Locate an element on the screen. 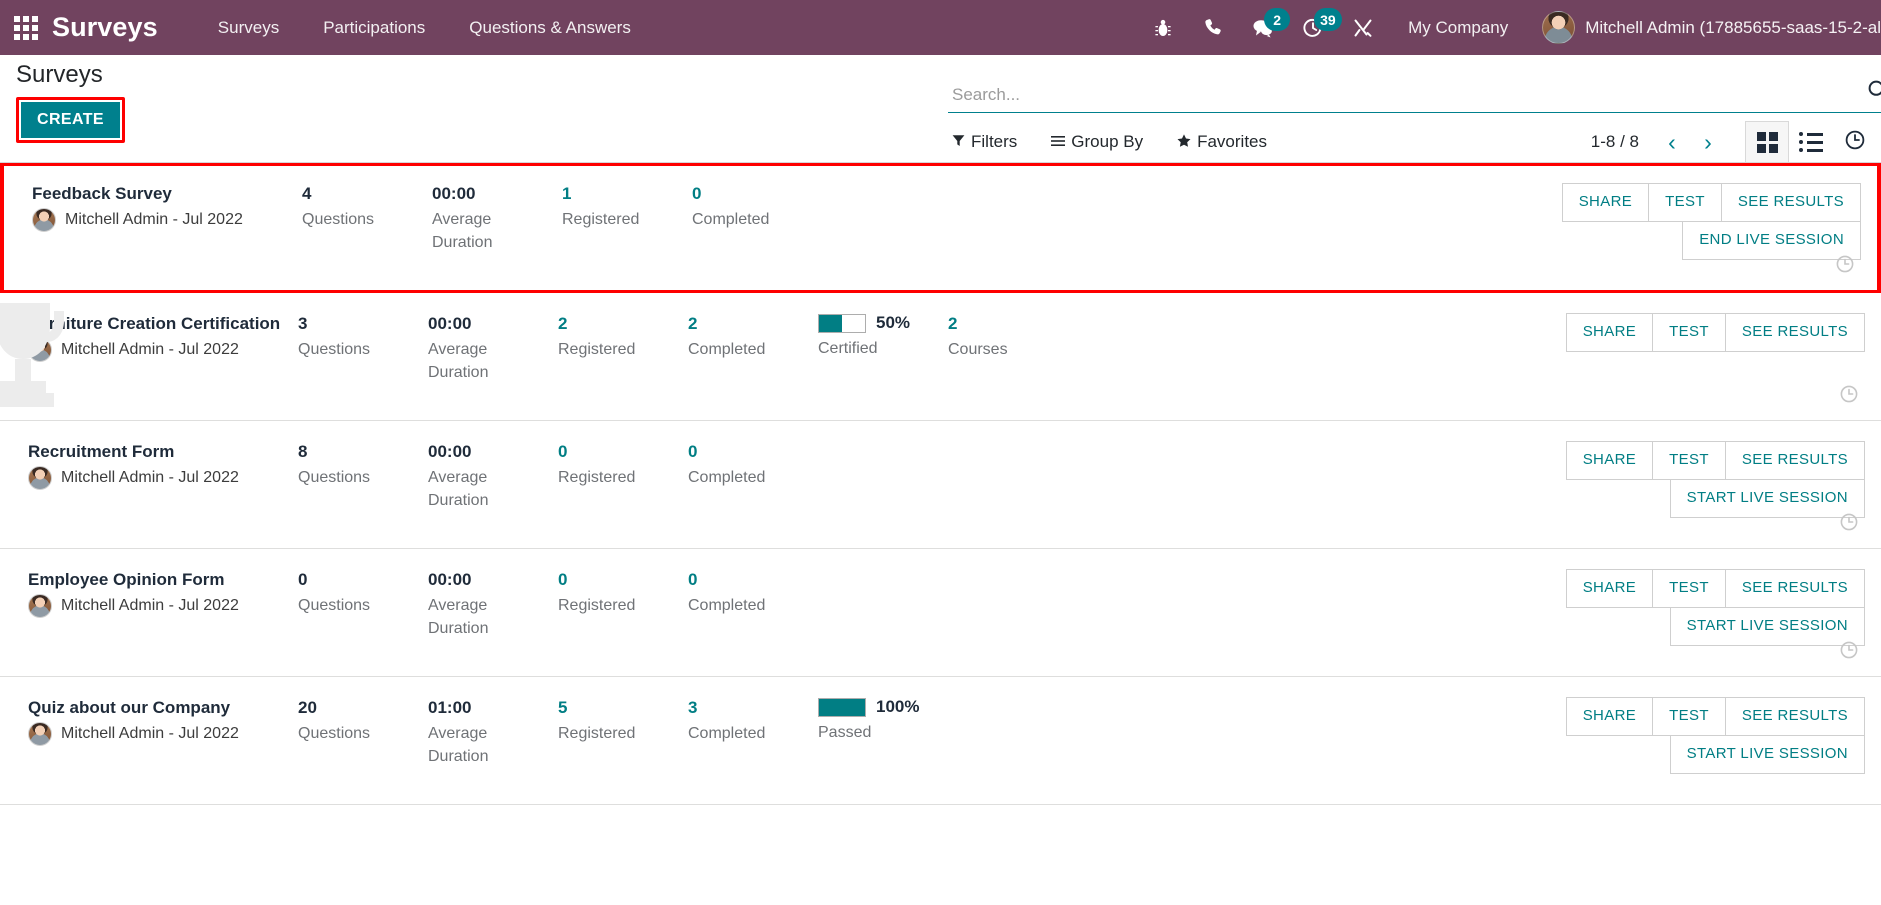  stat-completed: 0 Completed is located at coordinates (757, 206).